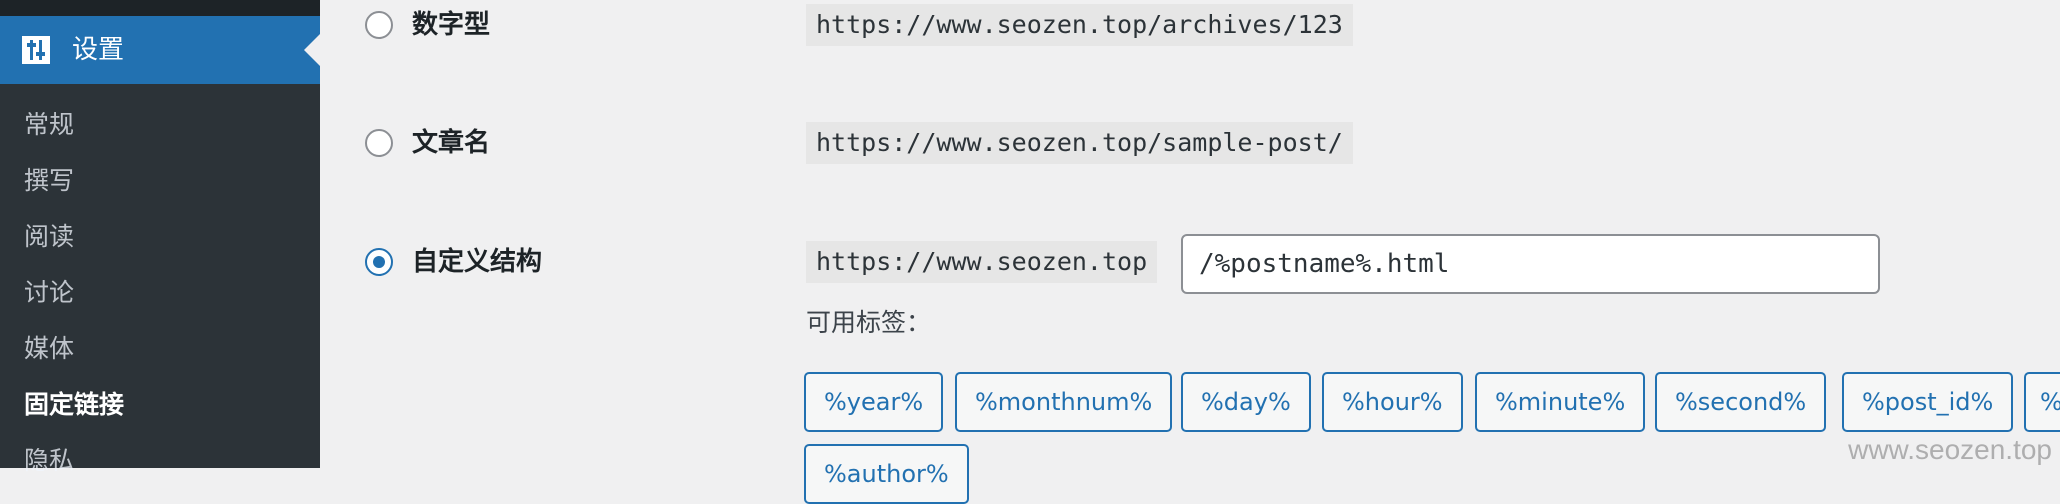  I want to click on example-url-post-name: https://www.seozen.top/sample-post/, so click(1079, 143).